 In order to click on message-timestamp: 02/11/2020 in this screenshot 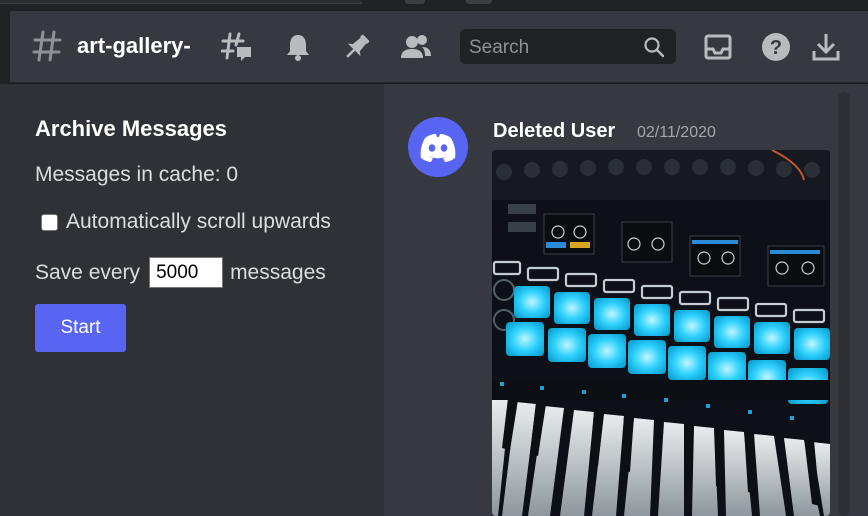, I will do `click(676, 132)`.